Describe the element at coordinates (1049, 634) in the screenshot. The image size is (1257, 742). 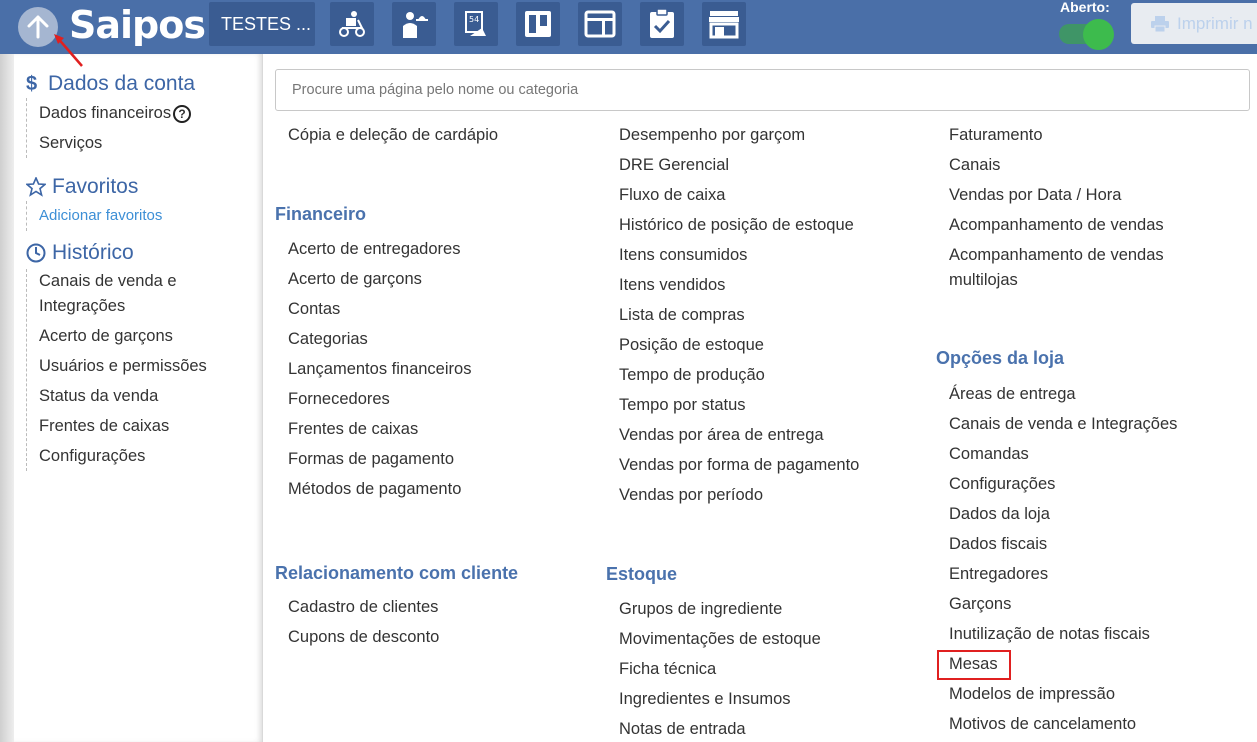
I see `page-link: Inutilização de notas fiscais` at that location.